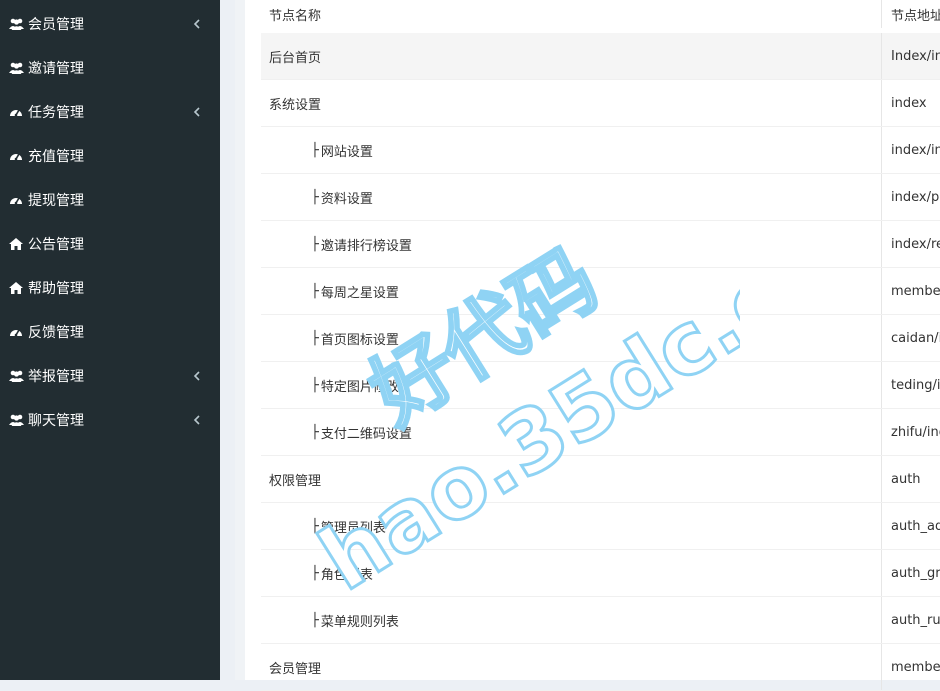 This screenshot has height=691, width=940. I want to click on sidebar-item-label: 会员管理, so click(56, 25).